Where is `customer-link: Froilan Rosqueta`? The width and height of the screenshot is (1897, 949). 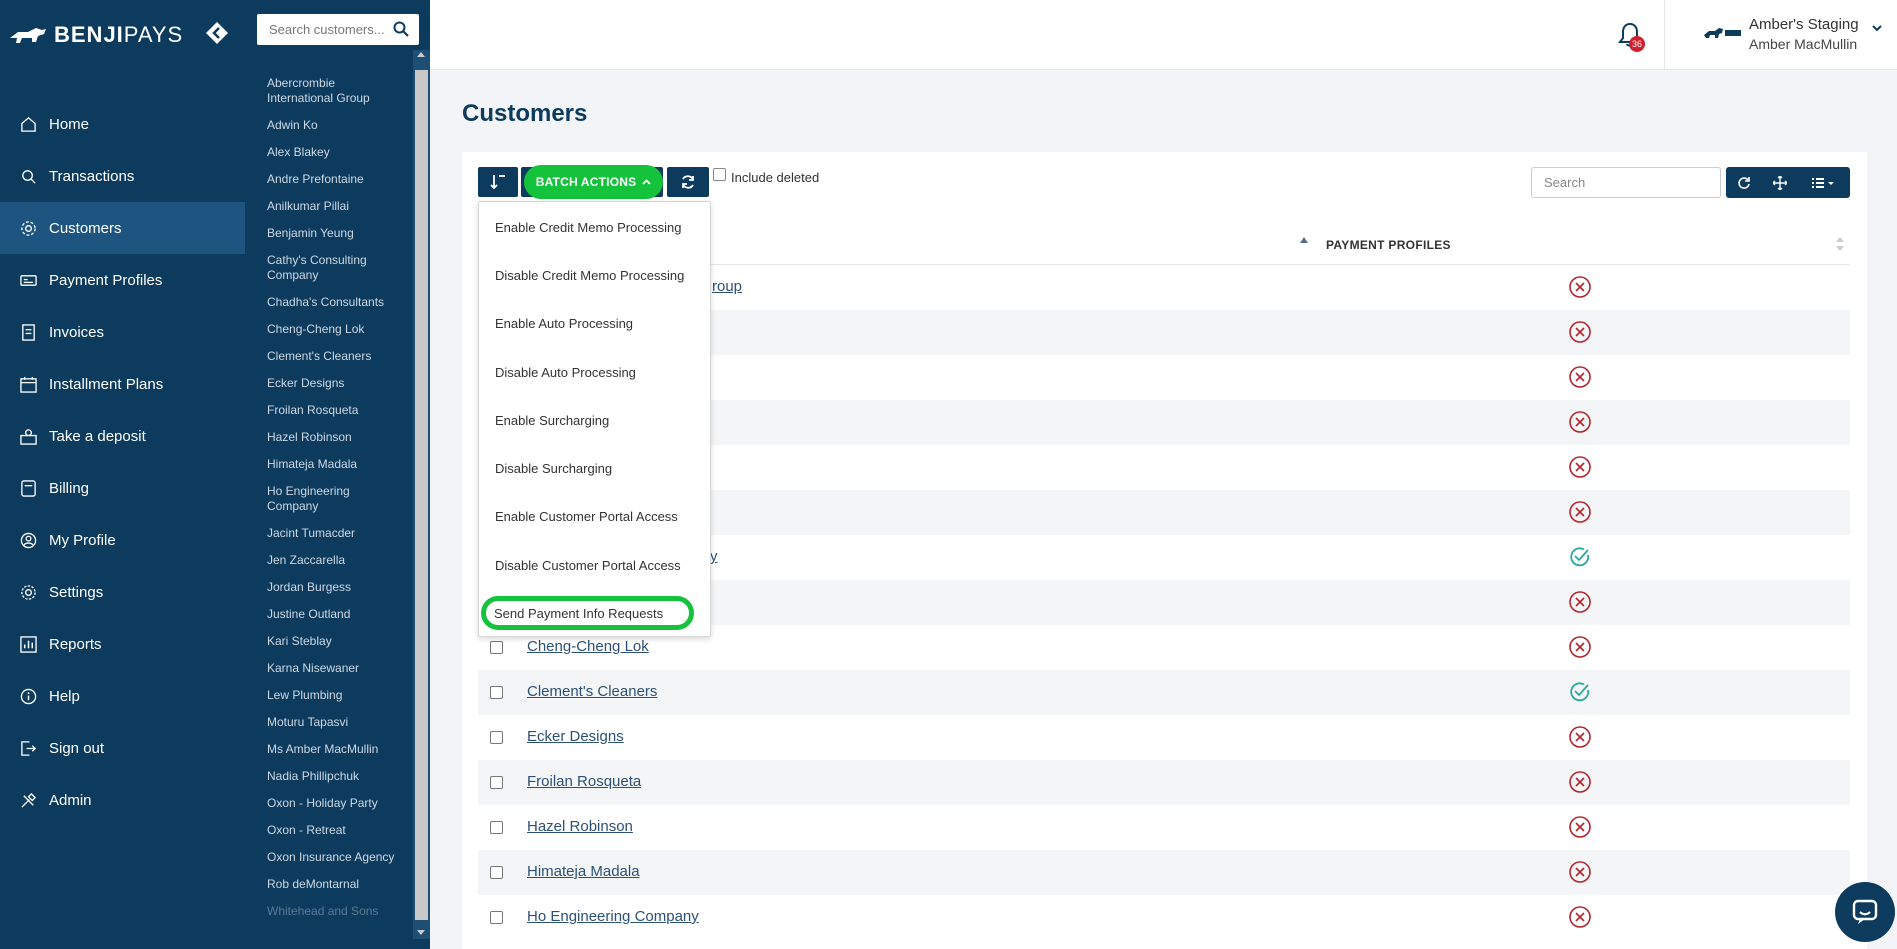 customer-link: Froilan Rosqueta is located at coordinates (584, 781).